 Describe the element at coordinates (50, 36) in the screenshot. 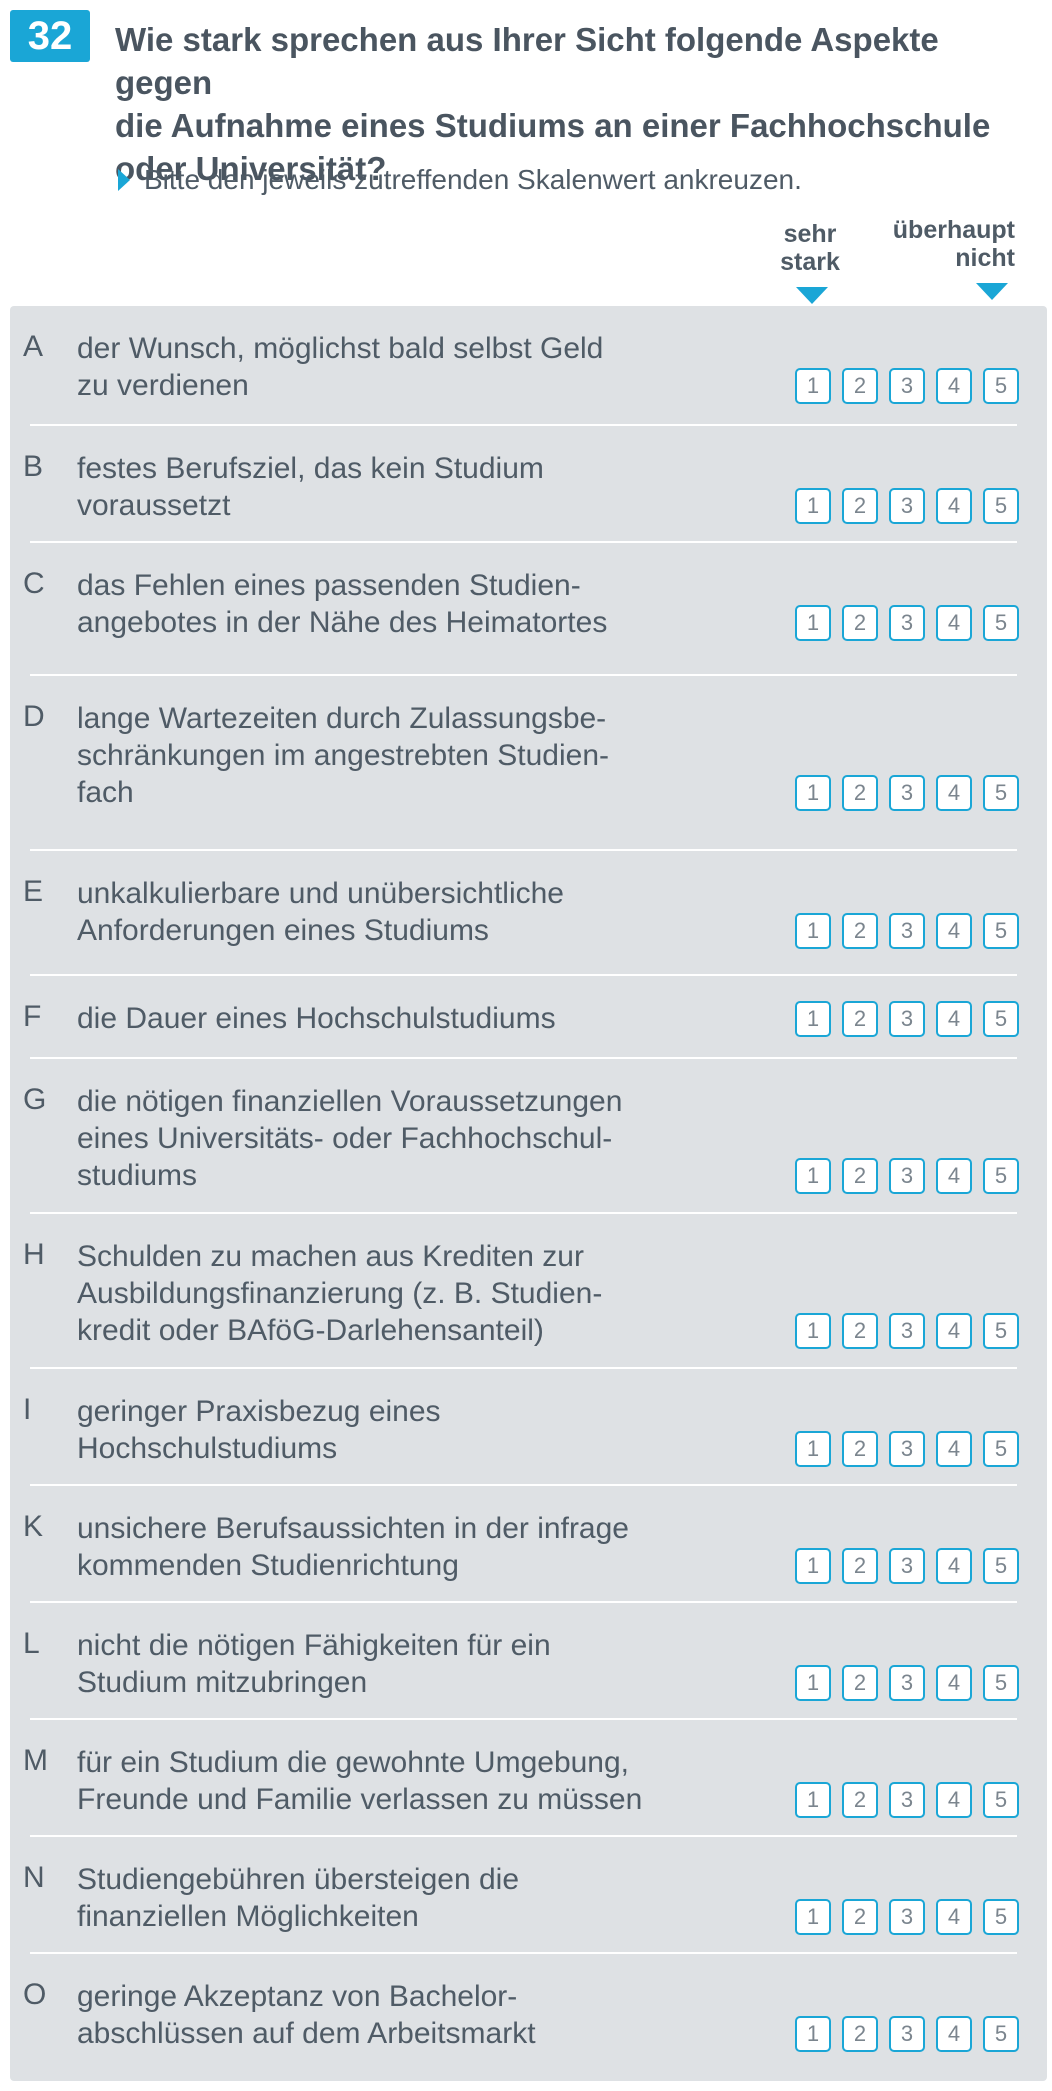

I see `question-number-badge: 32` at that location.